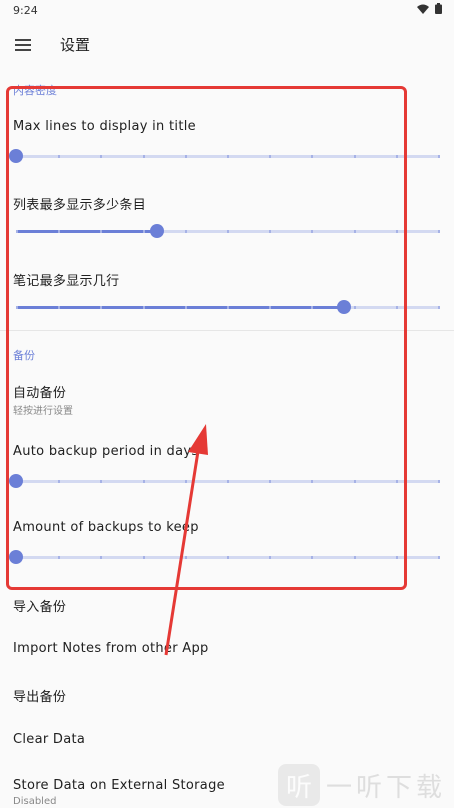  I want to click on watermark: 听 一听下载, so click(361, 785).